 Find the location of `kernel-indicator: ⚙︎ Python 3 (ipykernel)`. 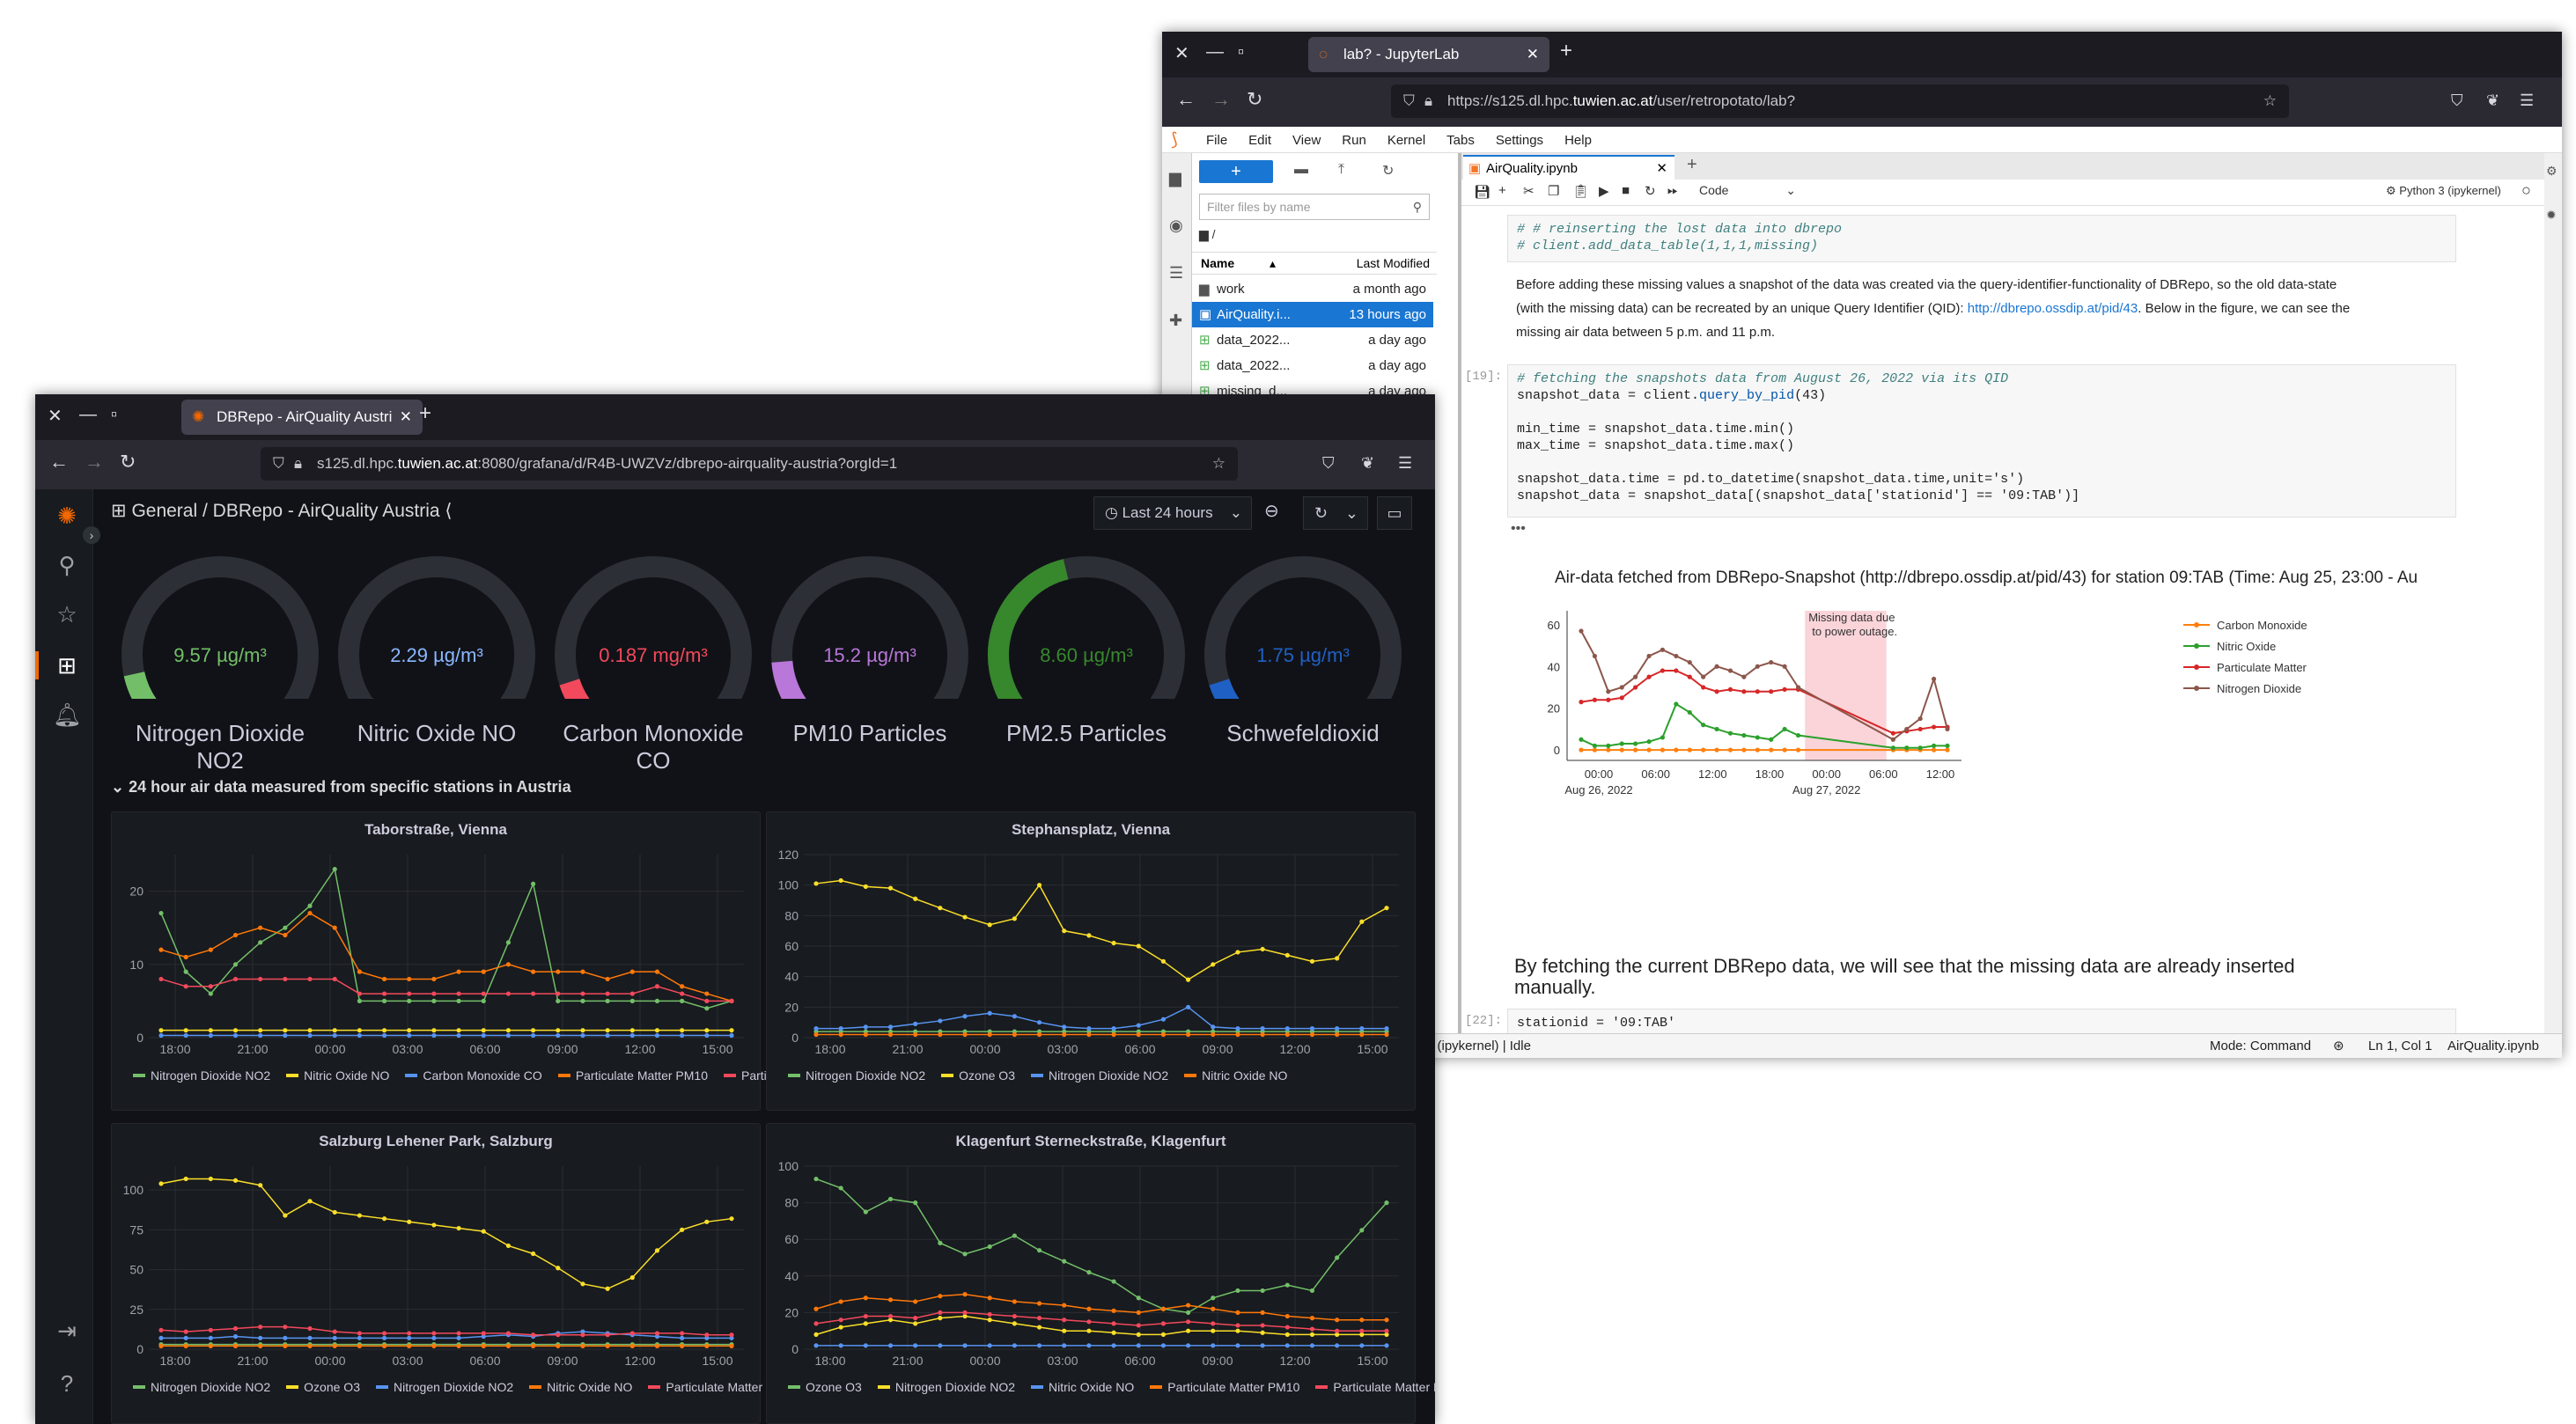

kernel-indicator: ⚙︎ Python 3 (ipykernel) is located at coordinates (2444, 191).